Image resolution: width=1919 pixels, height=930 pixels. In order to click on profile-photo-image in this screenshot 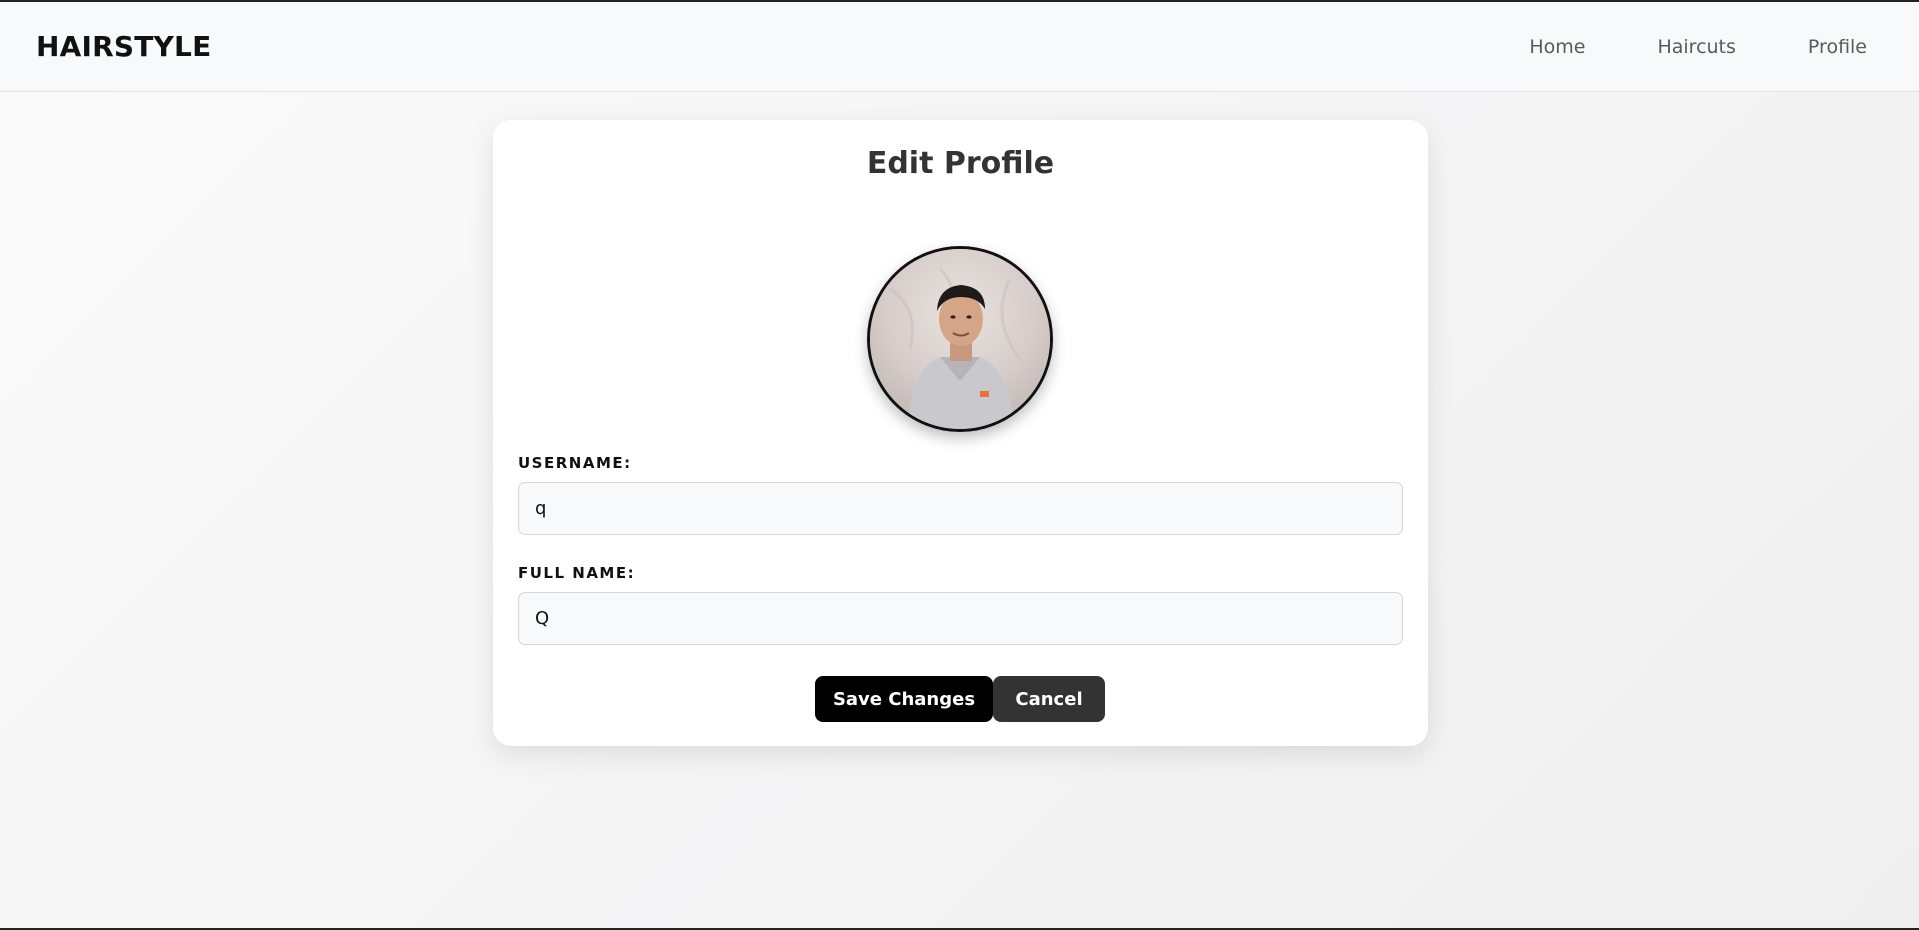, I will do `click(960, 339)`.